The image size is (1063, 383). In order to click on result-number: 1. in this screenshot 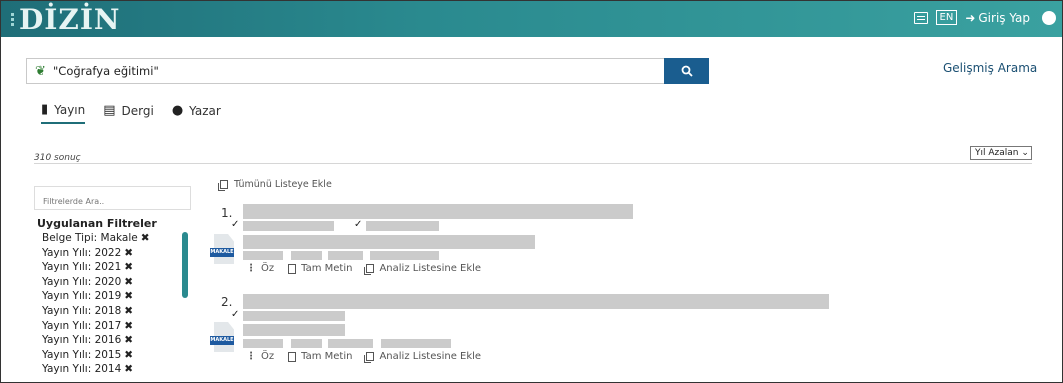, I will do `click(227, 213)`.